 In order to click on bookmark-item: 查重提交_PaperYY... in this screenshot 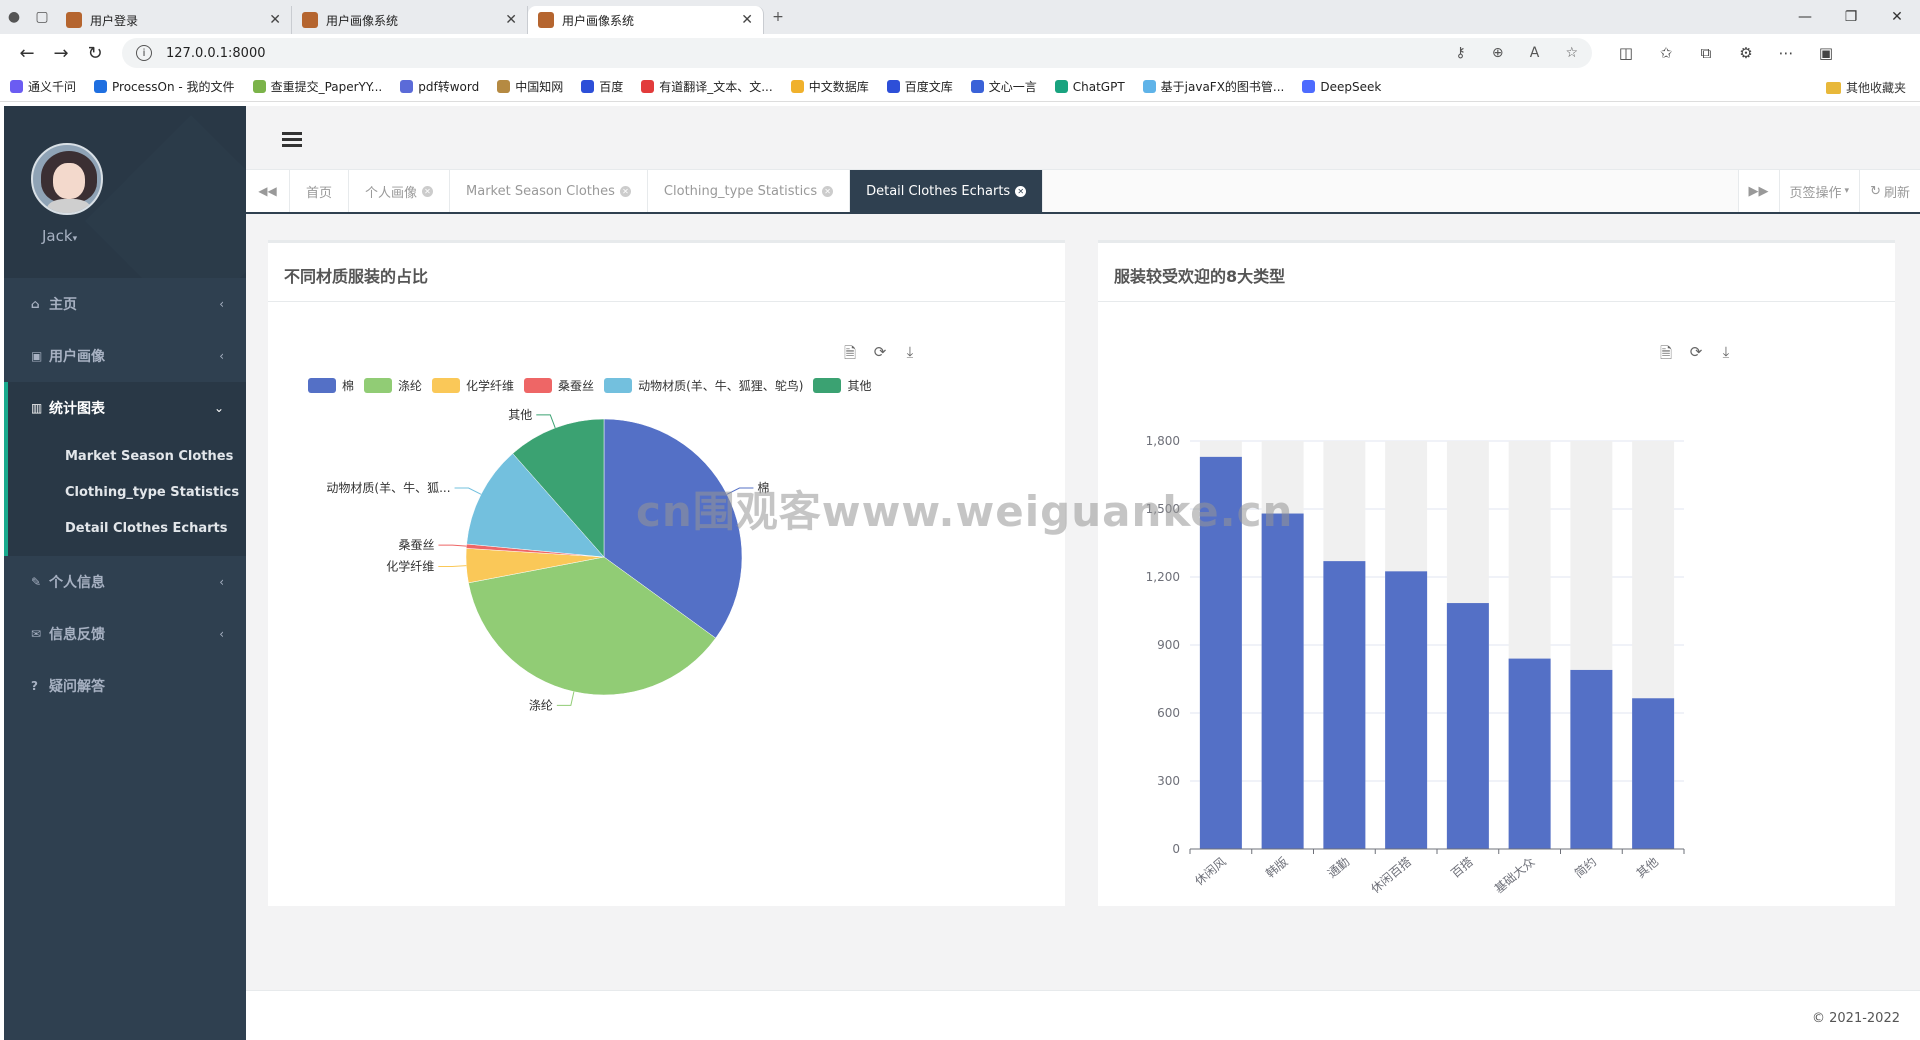, I will do `click(317, 86)`.